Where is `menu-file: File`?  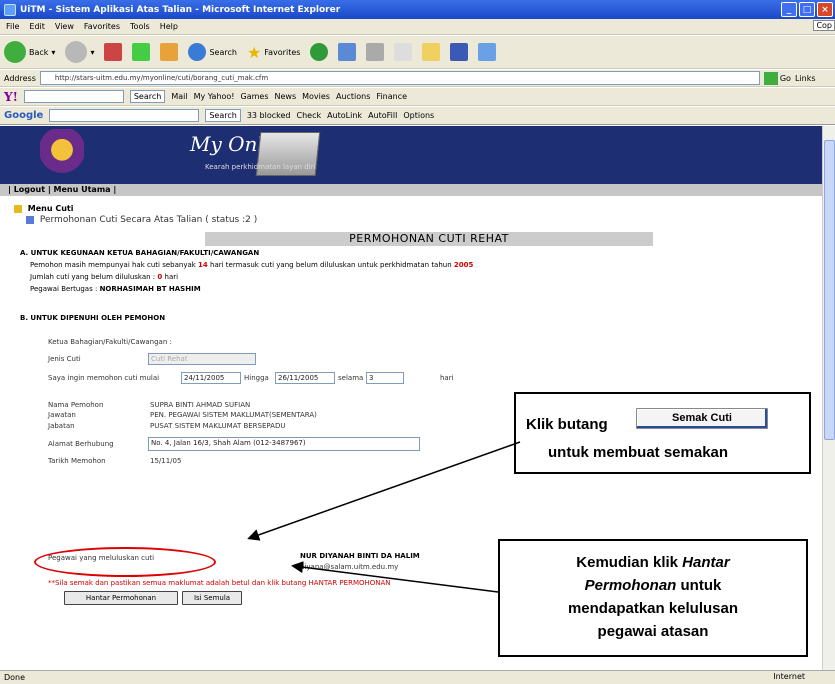 menu-file: File is located at coordinates (12, 26).